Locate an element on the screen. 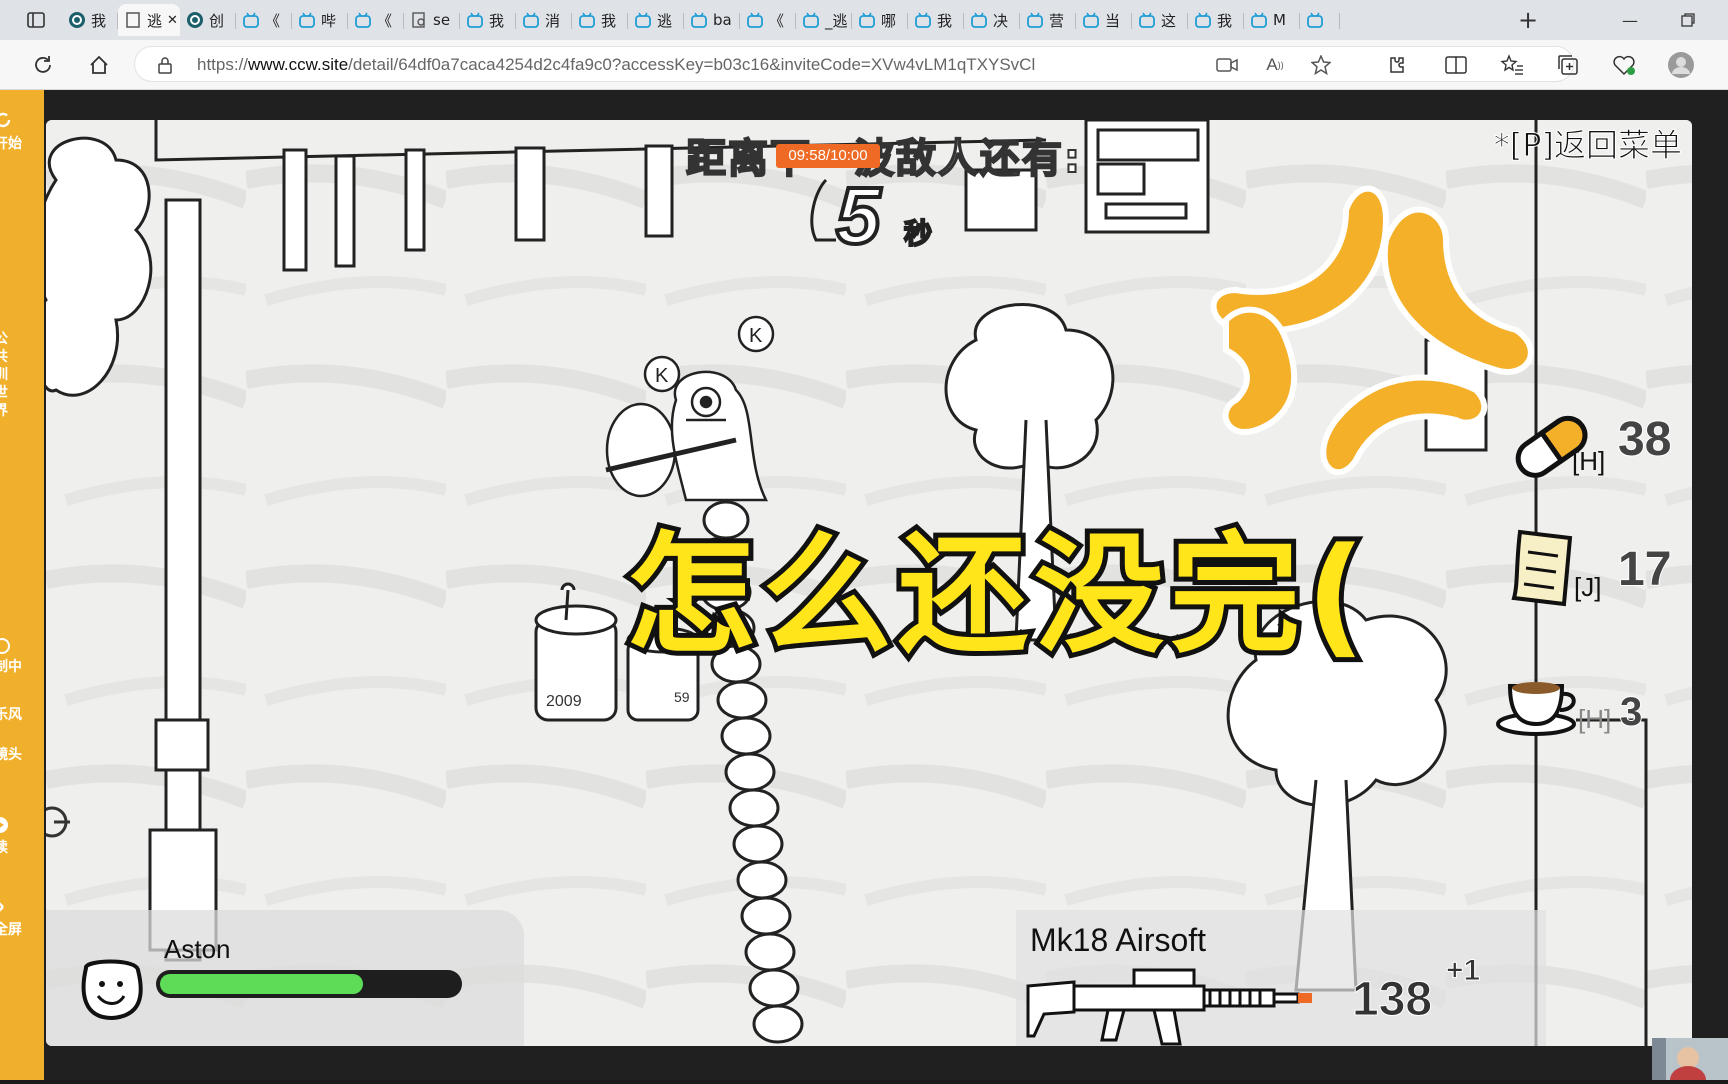 This screenshot has width=1728, height=1084. inventory-count: 3 is located at coordinates (1631, 712).